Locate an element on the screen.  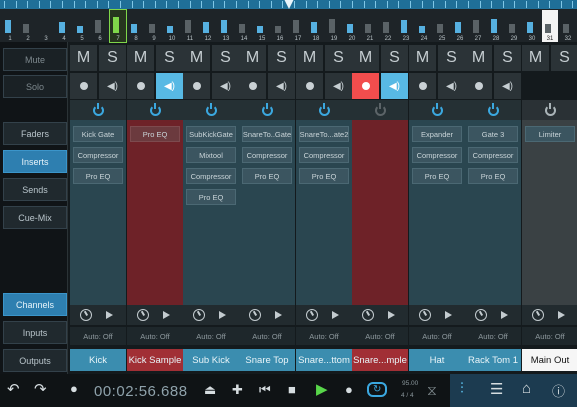
overview-channel-25: 25 is located at coordinates (442, 26).